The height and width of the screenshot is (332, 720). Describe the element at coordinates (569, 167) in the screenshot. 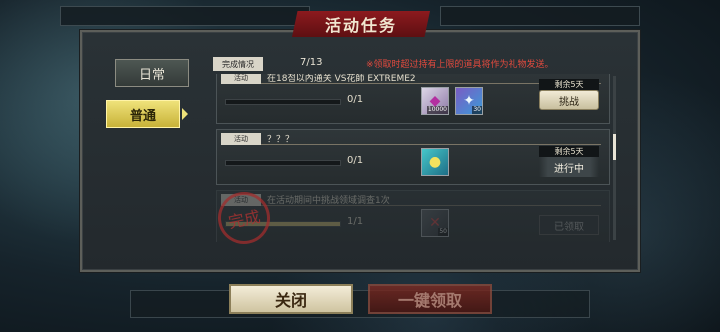

I see `in-progress-label: 进行中` at that location.